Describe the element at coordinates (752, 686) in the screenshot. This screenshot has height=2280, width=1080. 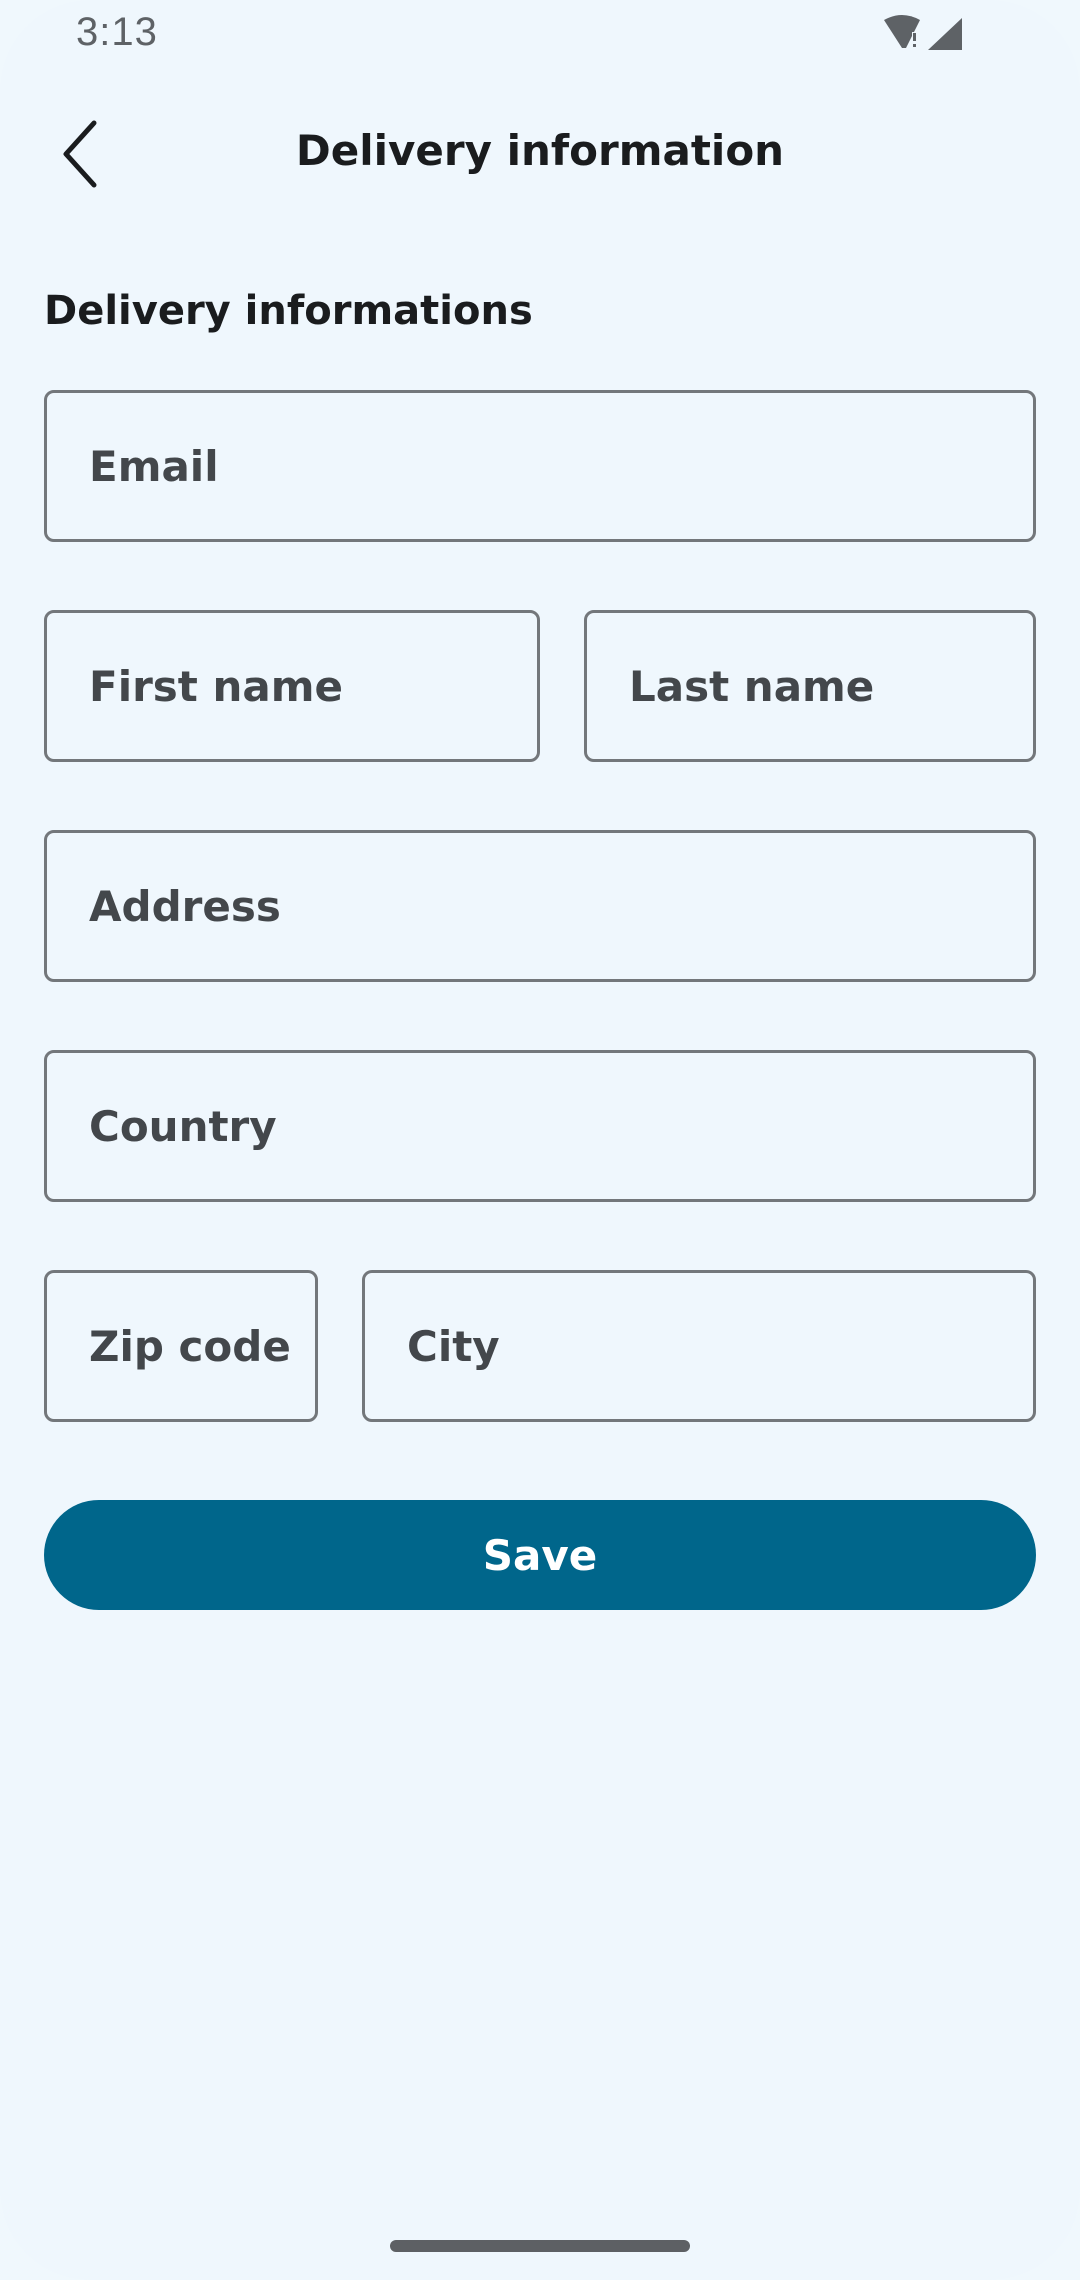
I see `last-name-field-label: Last name` at that location.